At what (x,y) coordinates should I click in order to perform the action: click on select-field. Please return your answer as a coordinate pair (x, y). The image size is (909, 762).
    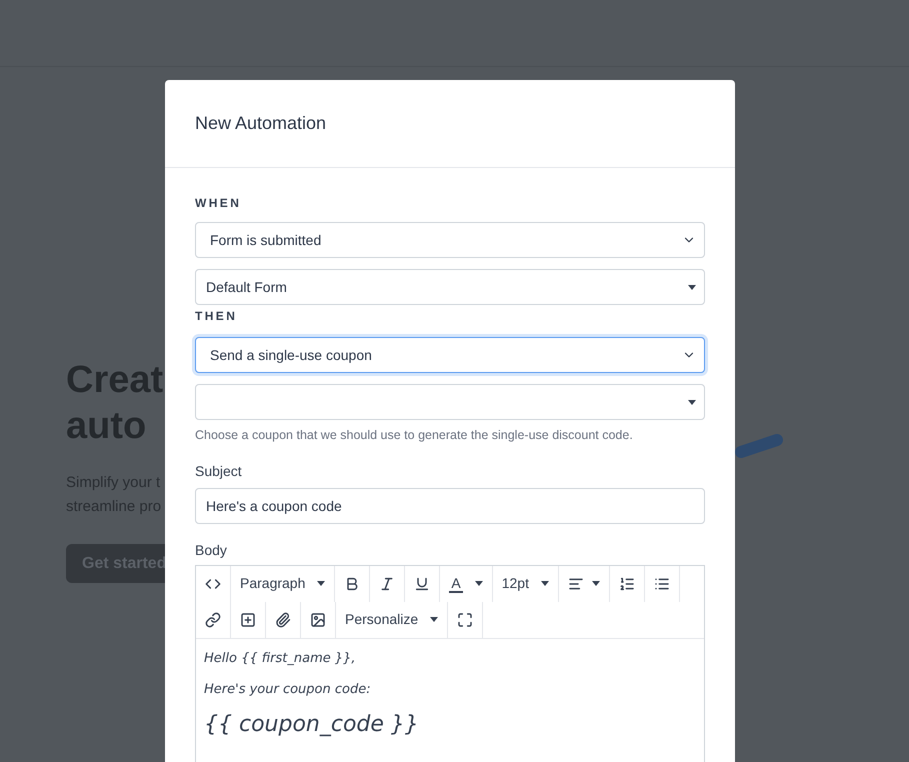
    Looking at the image, I should click on (450, 402).